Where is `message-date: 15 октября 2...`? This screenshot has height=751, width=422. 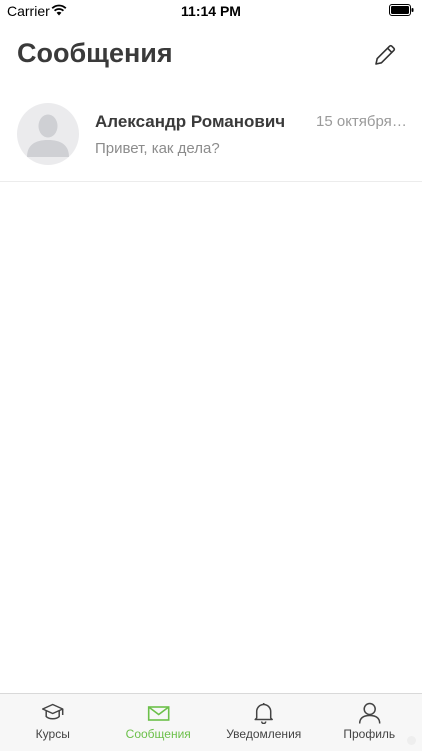
message-date: 15 октября 2... is located at coordinates (363, 121).